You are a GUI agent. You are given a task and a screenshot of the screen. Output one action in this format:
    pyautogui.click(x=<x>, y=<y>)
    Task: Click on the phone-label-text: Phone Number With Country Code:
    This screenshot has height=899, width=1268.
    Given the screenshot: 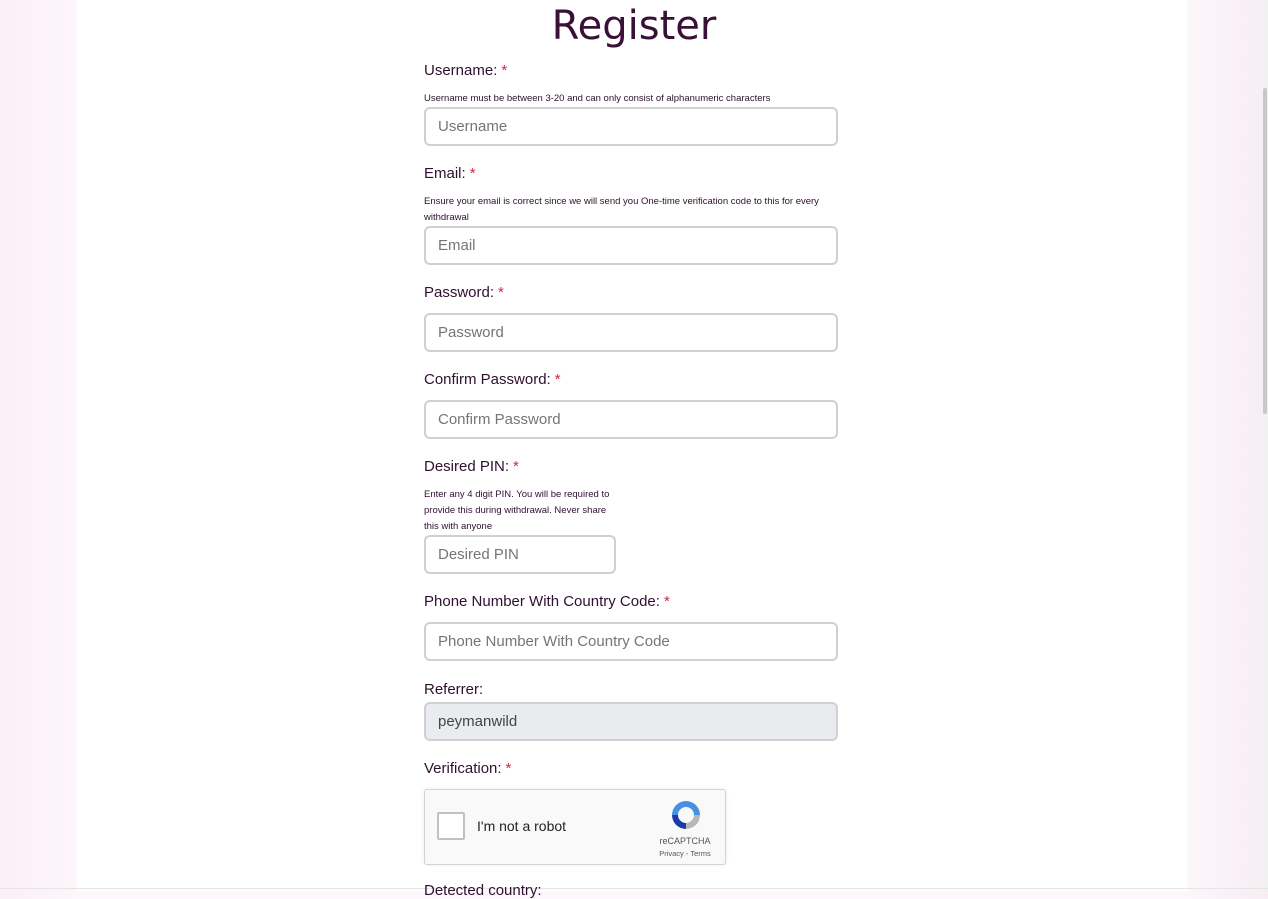 What is the action you would take?
    pyautogui.click(x=542, y=601)
    